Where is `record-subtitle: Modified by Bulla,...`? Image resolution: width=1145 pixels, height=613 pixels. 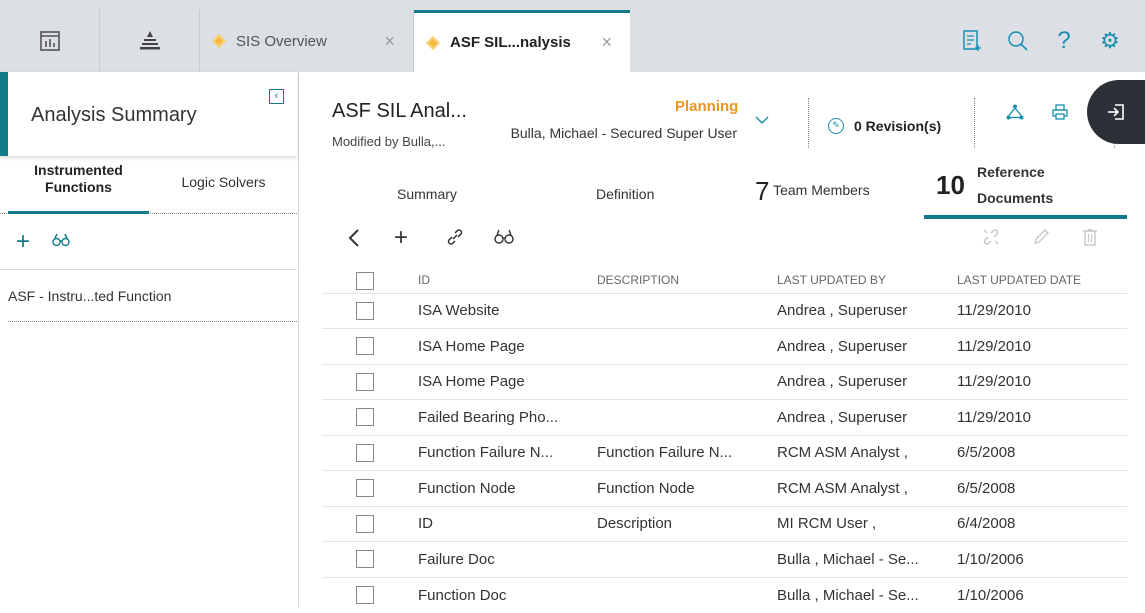 record-subtitle: Modified by Bulla,... is located at coordinates (389, 141).